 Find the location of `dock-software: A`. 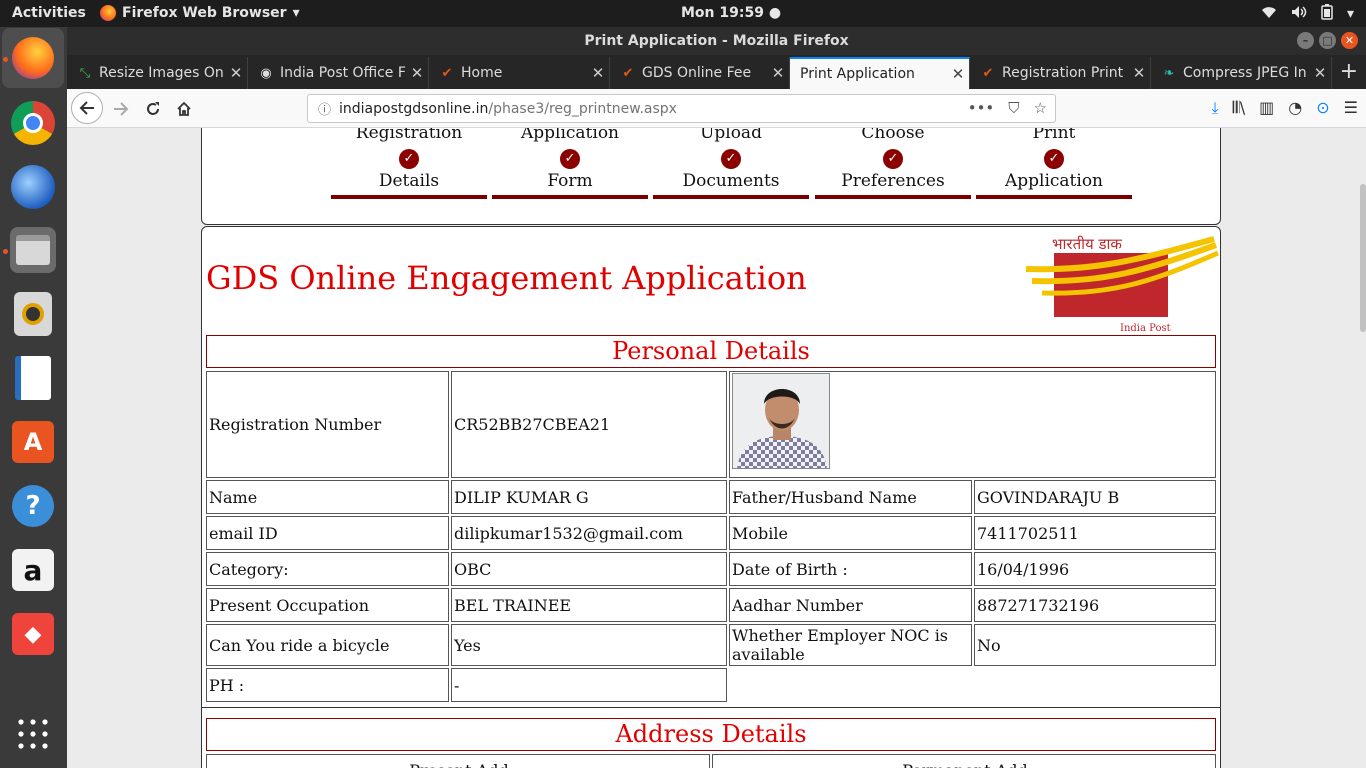

dock-software: A is located at coordinates (33, 442).